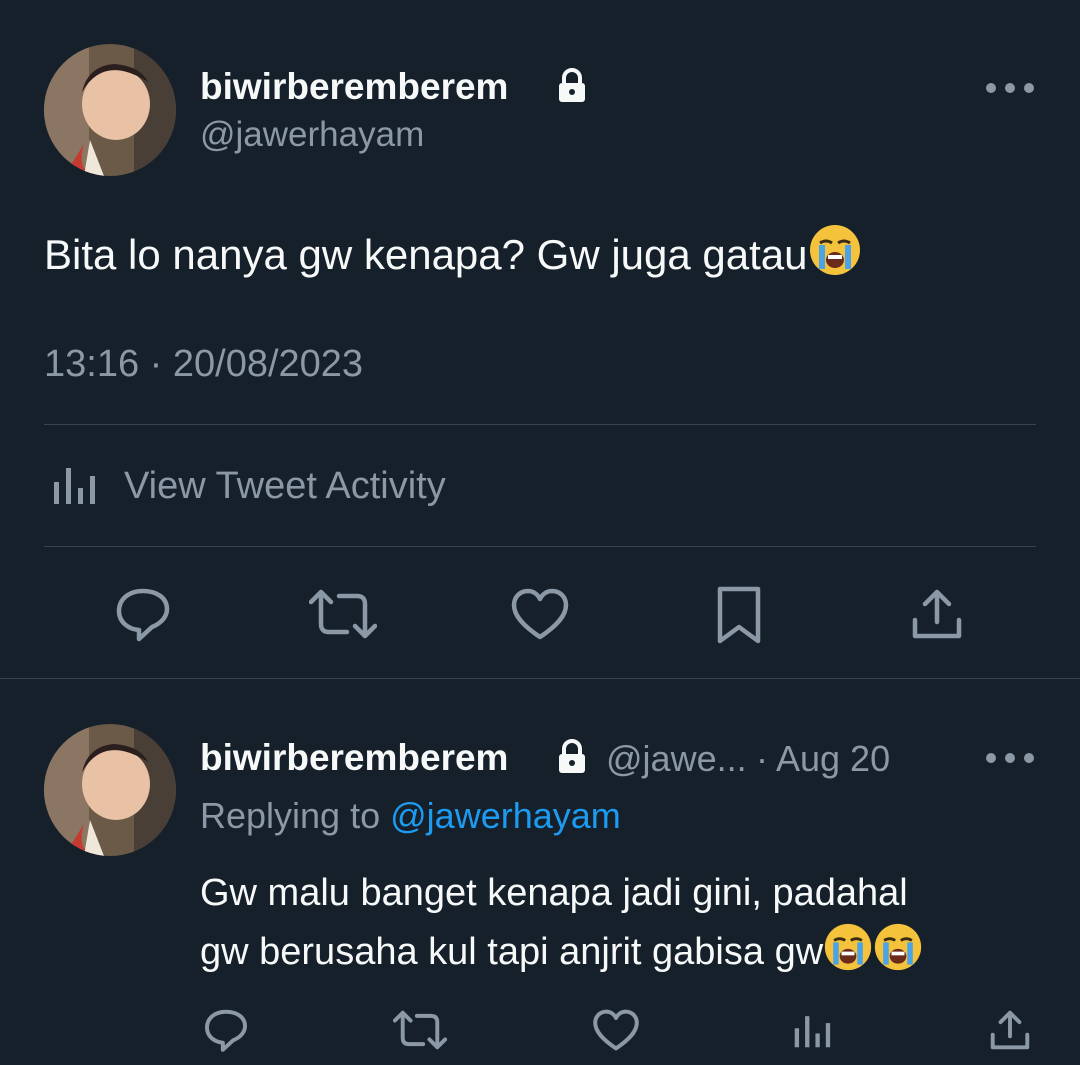  Describe the element at coordinates (512, 952) in the screenshot. I see `reply-text-line-2-body: gw berusaha kul tapi anjrit gabisa gw` at that location.